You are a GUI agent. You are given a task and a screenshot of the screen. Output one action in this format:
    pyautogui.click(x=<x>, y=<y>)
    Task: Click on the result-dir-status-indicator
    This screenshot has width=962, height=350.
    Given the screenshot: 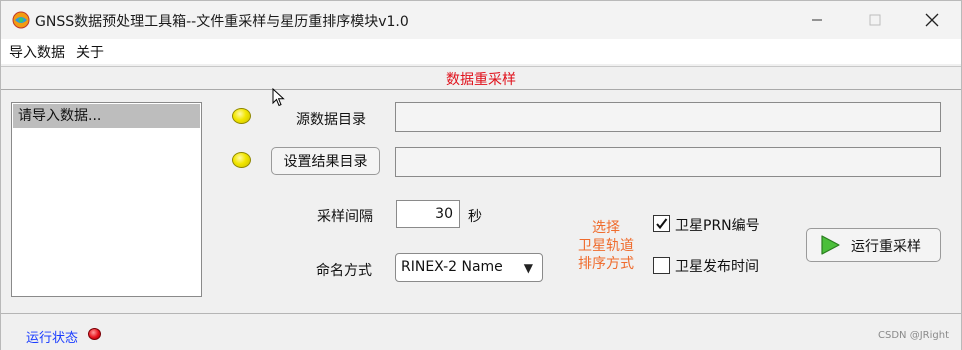 What is the action you would take?
    pyautogui.click(x=241, y=160)
    